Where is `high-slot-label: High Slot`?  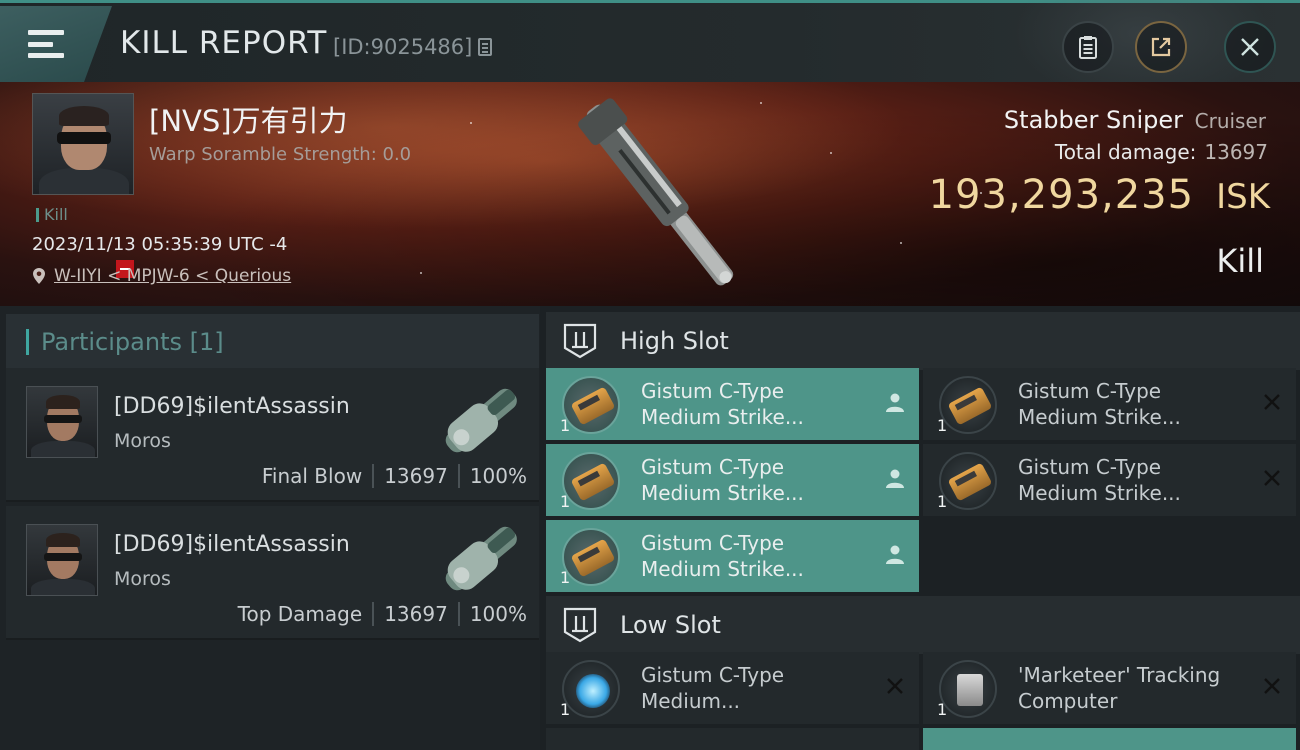
high-slot-label: High Slot is located at coordinates (674, 341).